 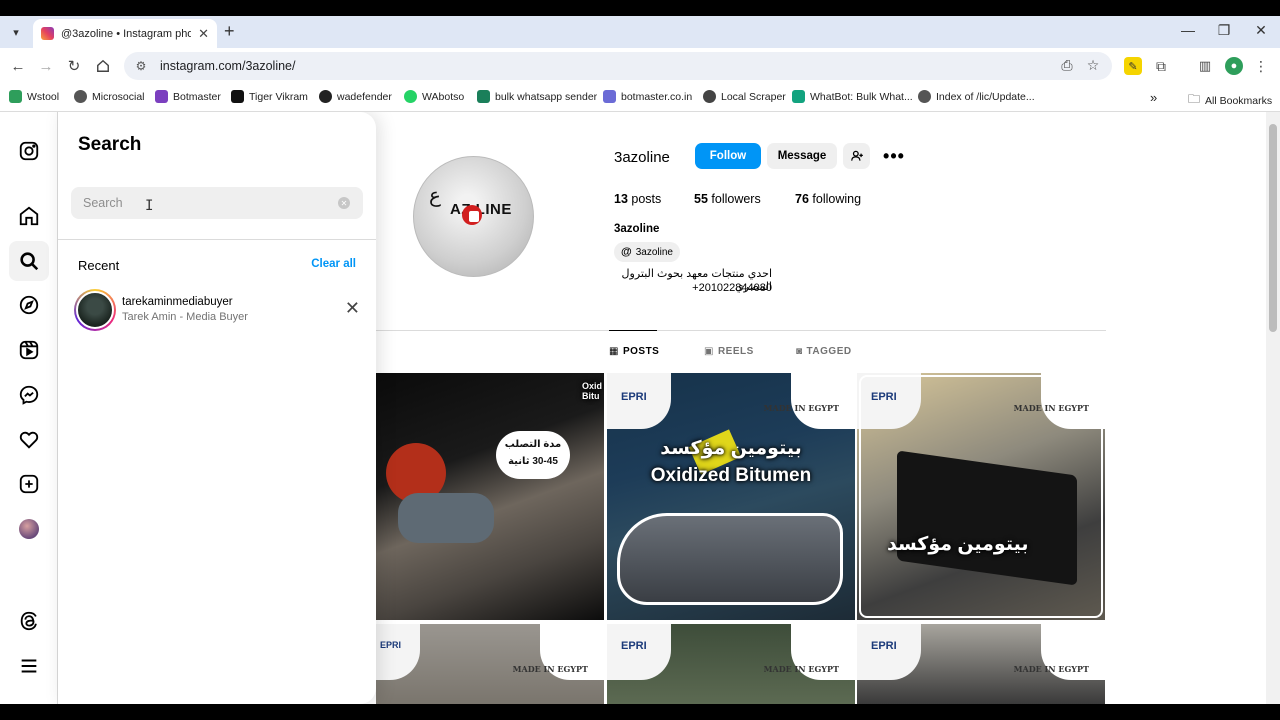 What do you see at coordinates (217, 203) in the screenshot?
I see `search-input` at bounding box center [217, 203].